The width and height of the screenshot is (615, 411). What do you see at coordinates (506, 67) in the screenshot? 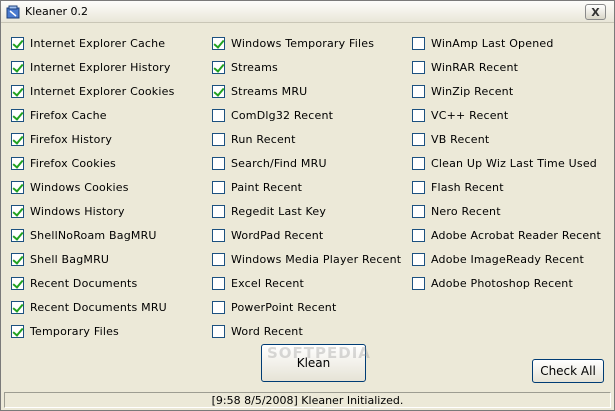
I see `checkbox-row: WinRAR Recent` at bounding box center [506, 67].